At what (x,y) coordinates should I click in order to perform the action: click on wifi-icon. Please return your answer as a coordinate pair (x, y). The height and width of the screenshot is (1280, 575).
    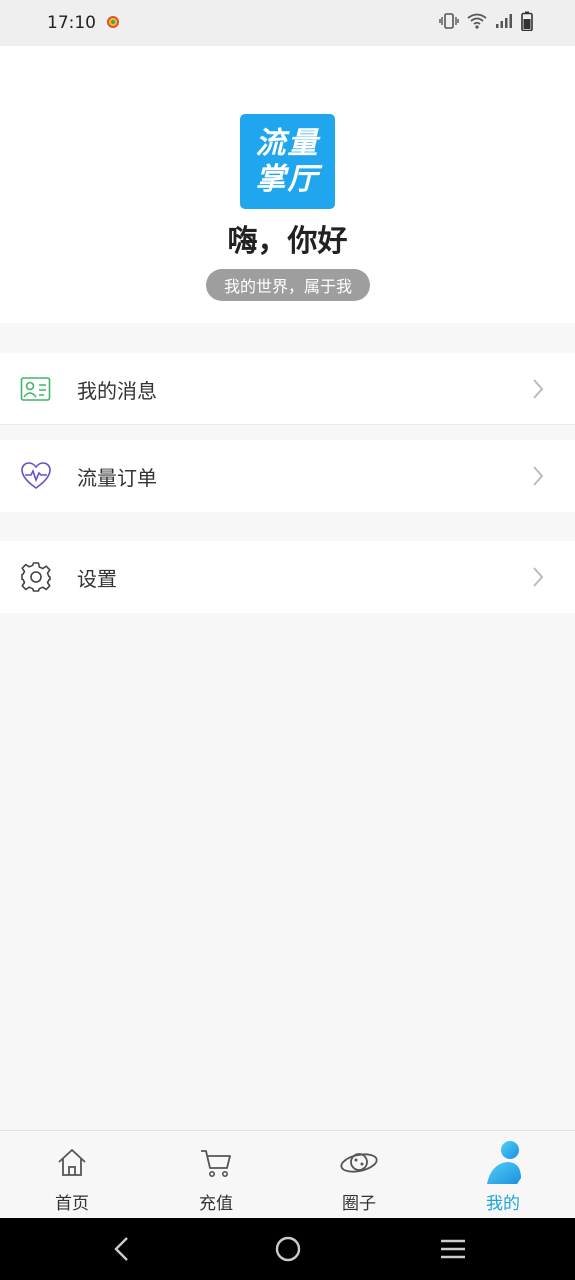
    Looking at the image, I should click on (477, 23).